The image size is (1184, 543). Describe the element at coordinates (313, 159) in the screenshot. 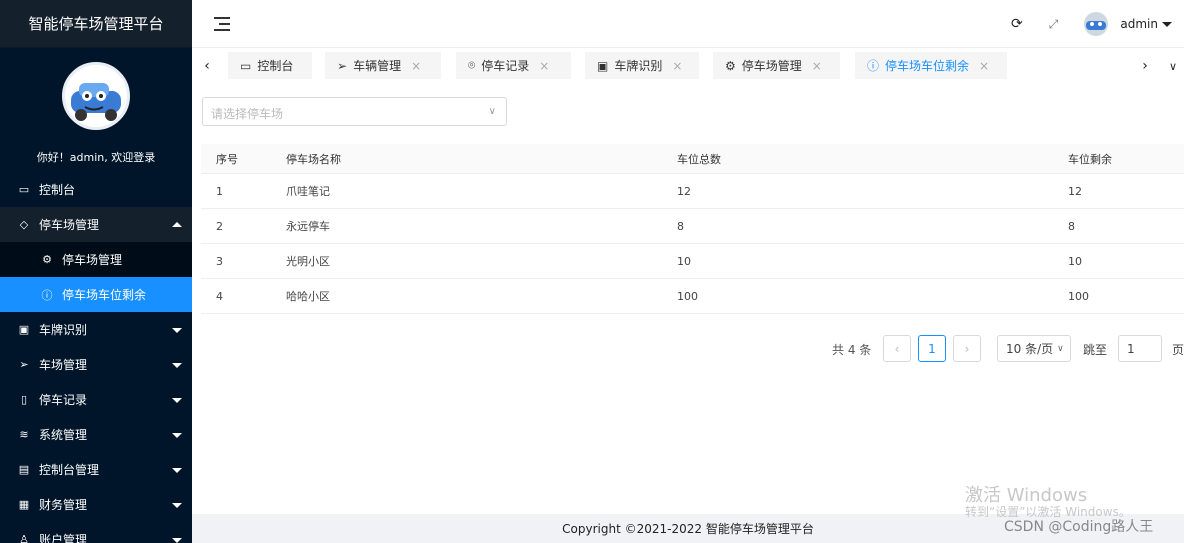

I see `col-header-name: 停车场名称` at that location.